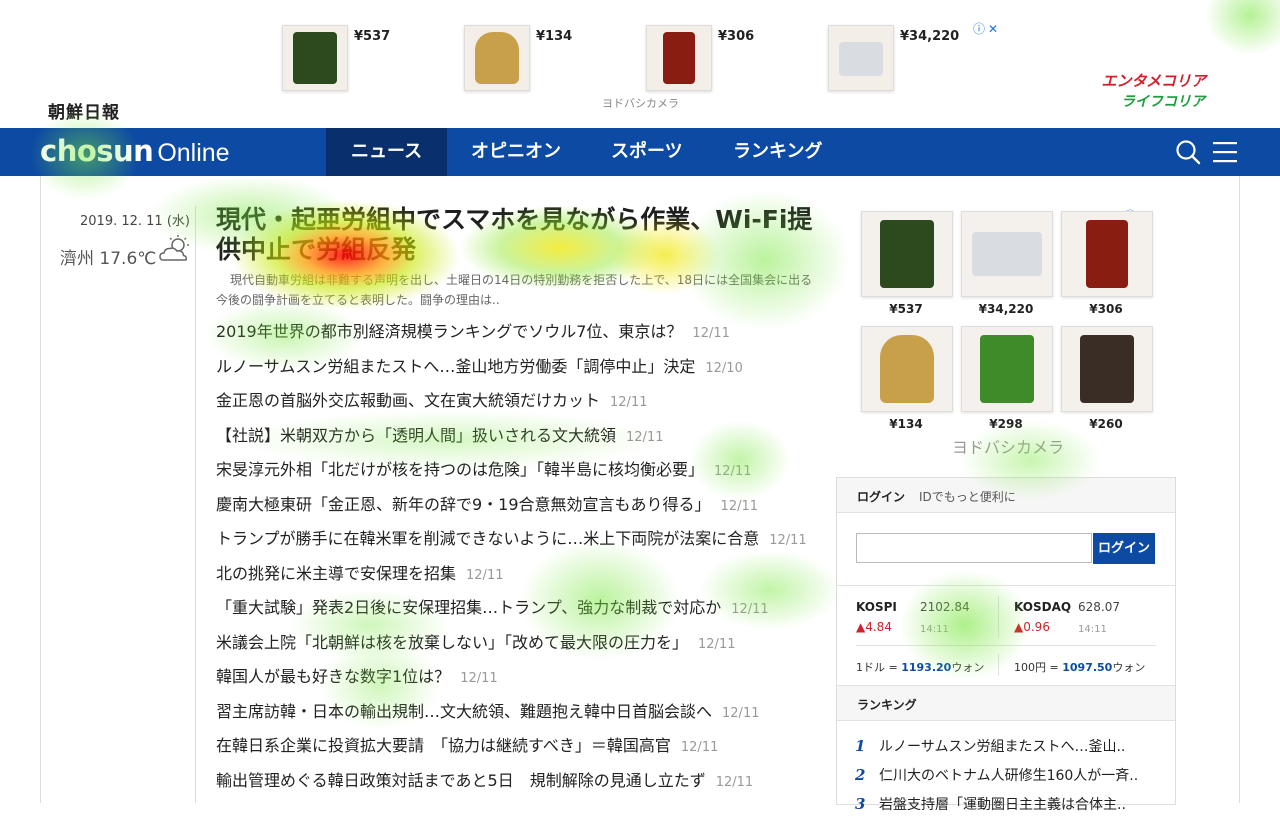  I want to click on ranking-item: 1 ルノーサムスン労組またストへ…釜山.., so click(996, 750).